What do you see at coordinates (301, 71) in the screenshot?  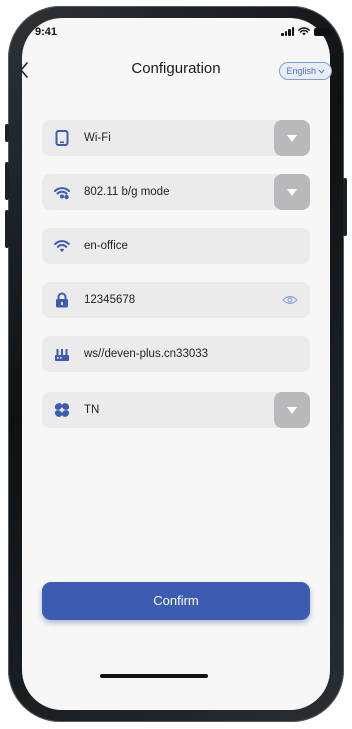 I see `language-label: English` at bounding box center [301, 71].